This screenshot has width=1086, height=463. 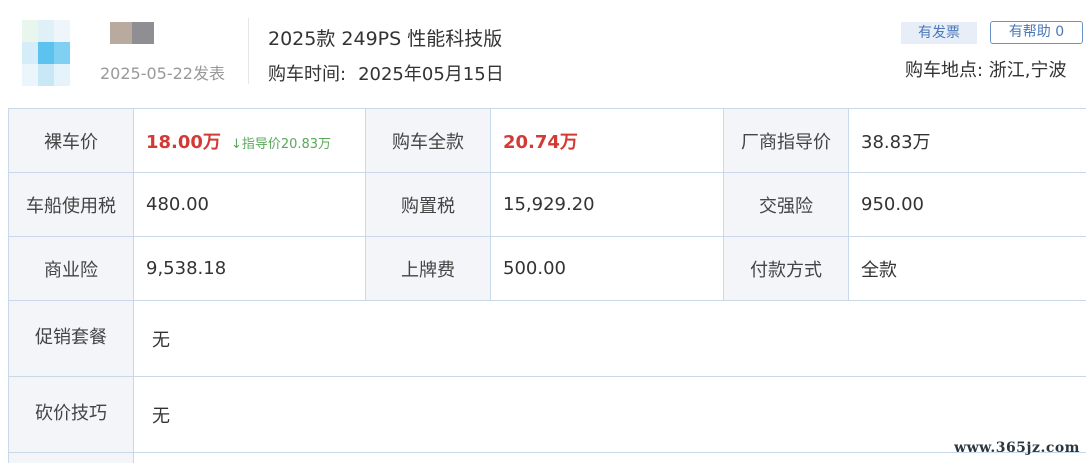 I want to click on buy-time: 购车时间: 2025年05月15日, so click(x=386, y=73).